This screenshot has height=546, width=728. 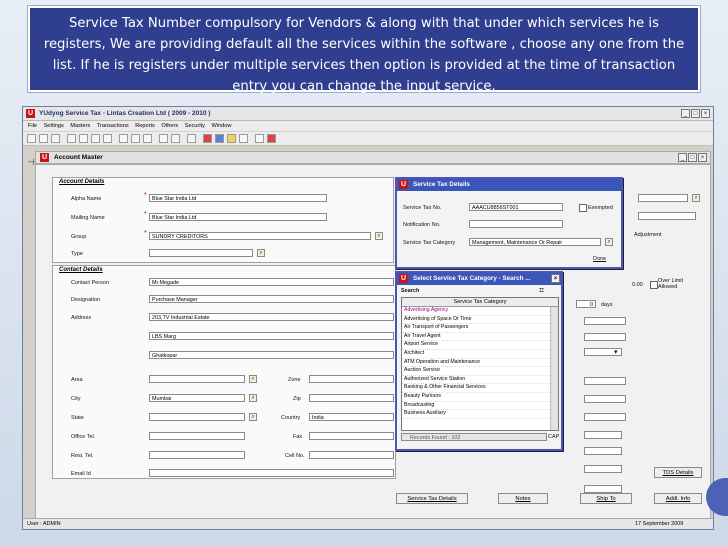 What do you see at coordinates (271, 138) in the screenshot?
I see `exit-icon` at bounding box center [271, 138].